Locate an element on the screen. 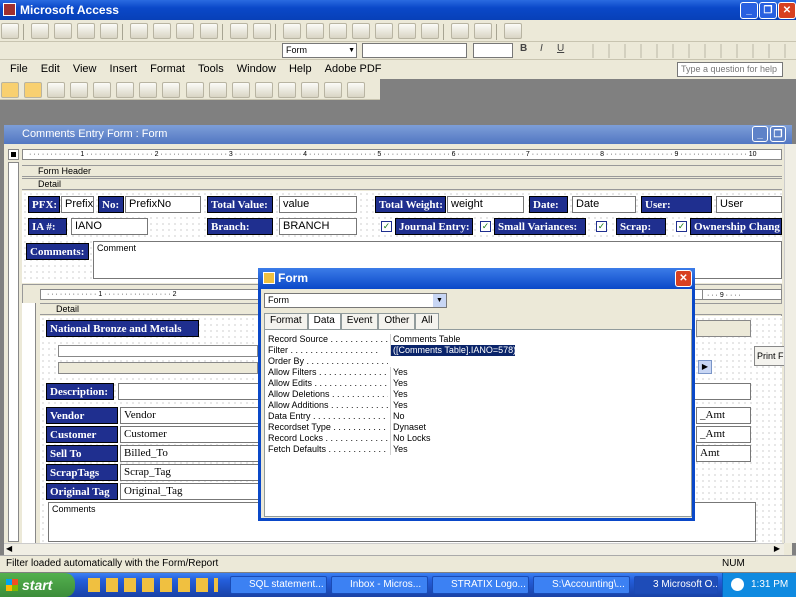 The height and width of the screenshot is (597, 796). page-break-icon is located at coordinates (332, 90).